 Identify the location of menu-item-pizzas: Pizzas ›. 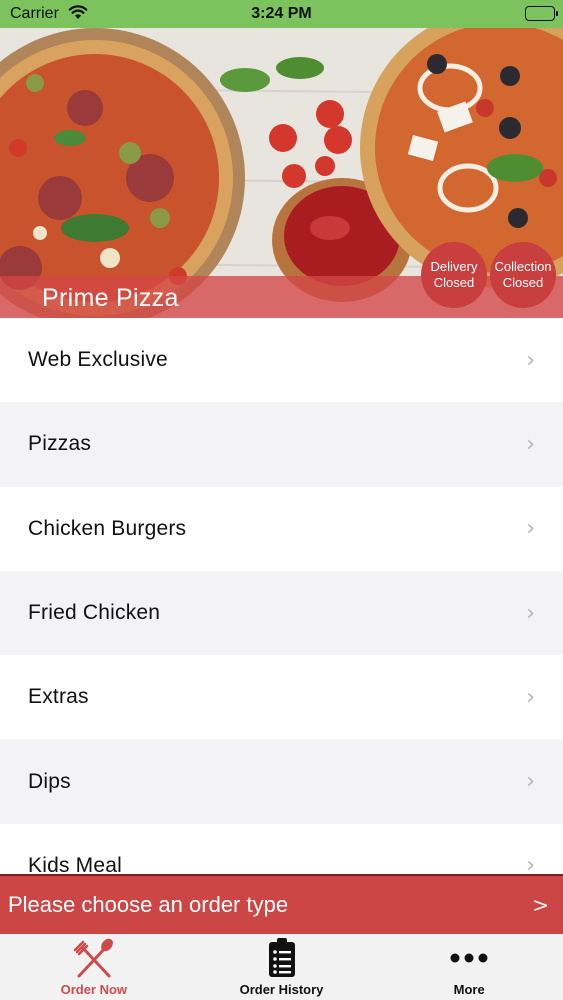
(281, 444).